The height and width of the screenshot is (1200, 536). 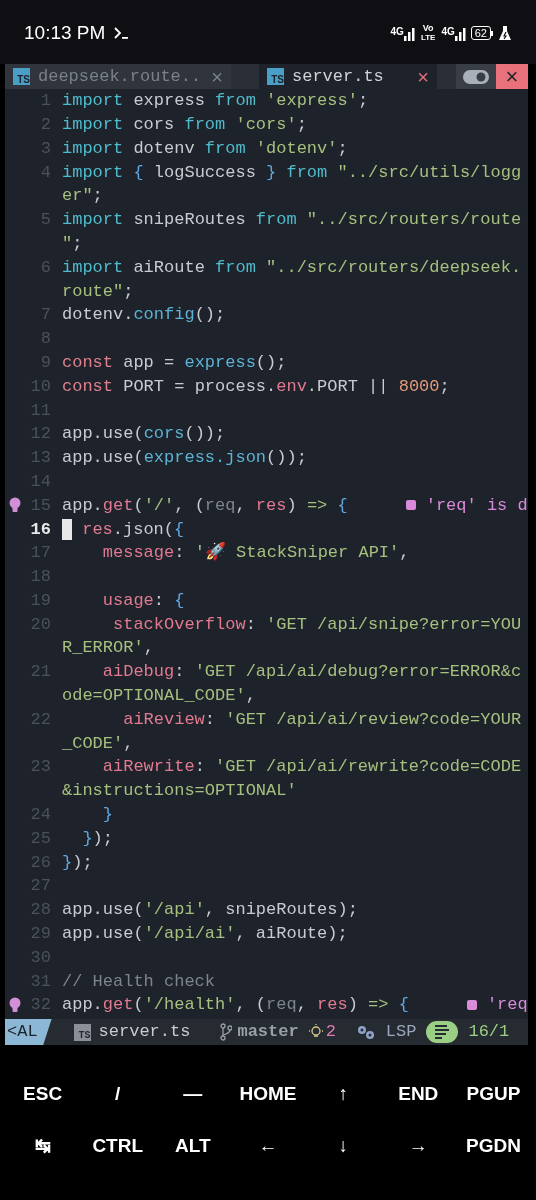 What do you see at coordinates (330, 1032) in the screenshot?
I see `hint-count: 2` at bounding box center [330, 1032].